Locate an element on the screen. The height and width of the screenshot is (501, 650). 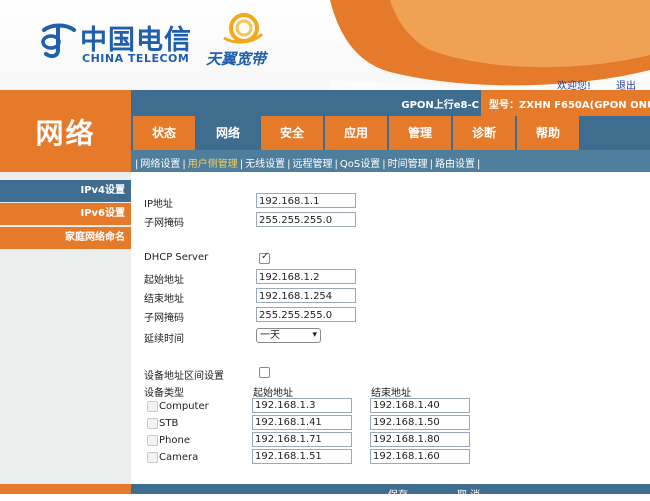
device-phone-checkbox is located at coordinates (152, 440).